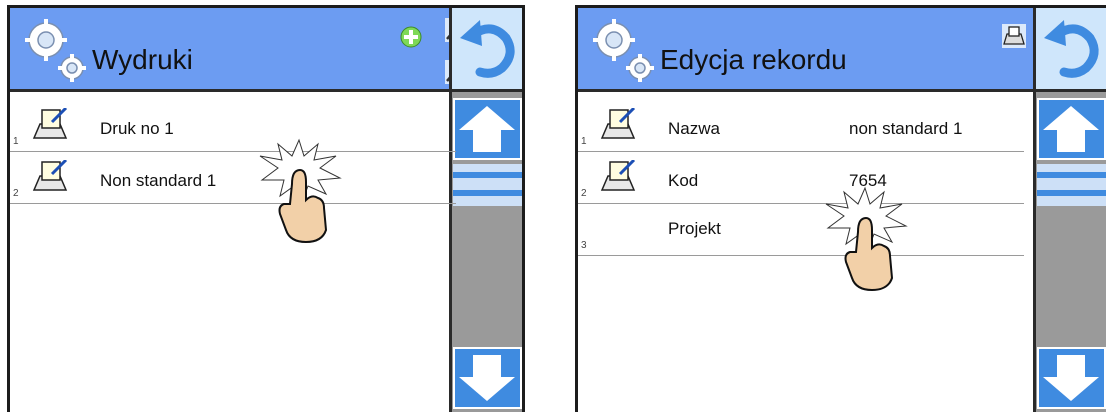 The width and height of the screenshot is (1106, 412). Describe the element at coordinates (694, 128) in the screenshot. I see `field-label: Nazwa` at that location.